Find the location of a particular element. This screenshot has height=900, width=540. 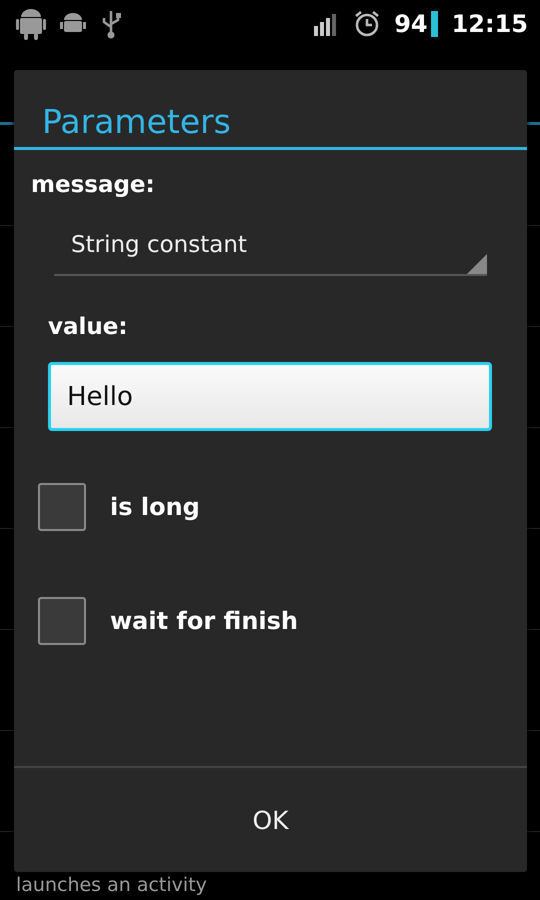

checkbox-label: is long is located at coordinates (155, 507).